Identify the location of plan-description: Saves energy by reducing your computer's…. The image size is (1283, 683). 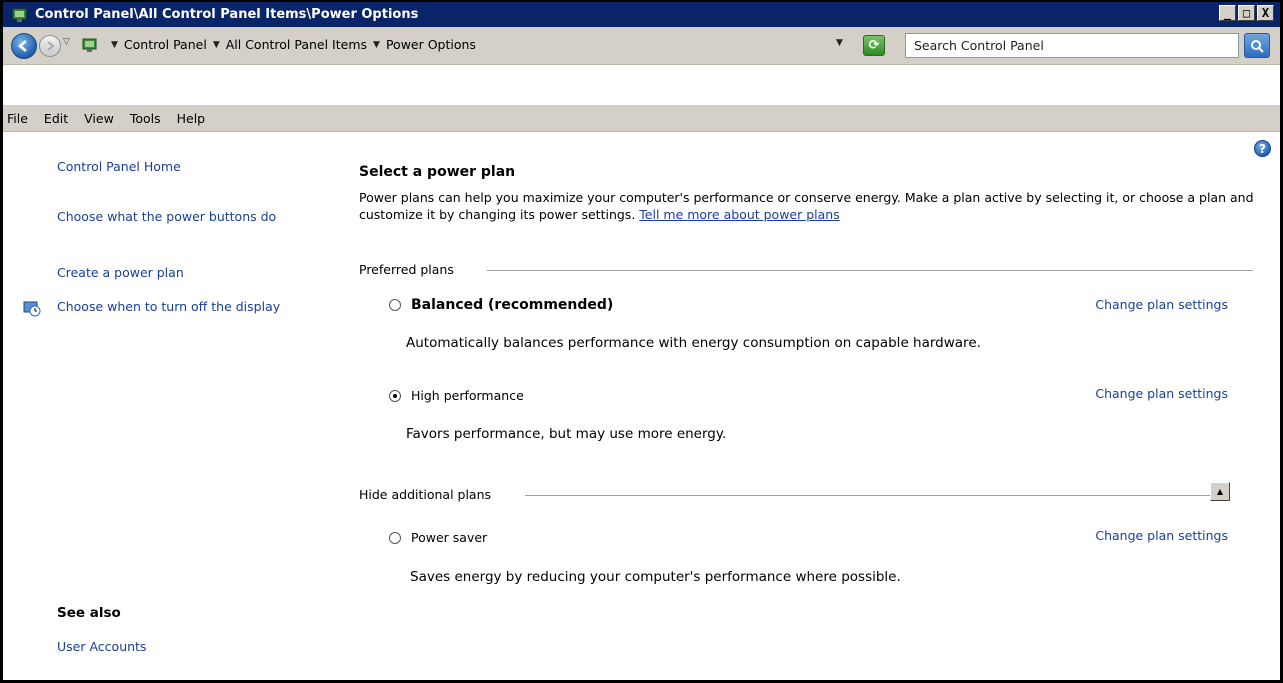
(655, 577).